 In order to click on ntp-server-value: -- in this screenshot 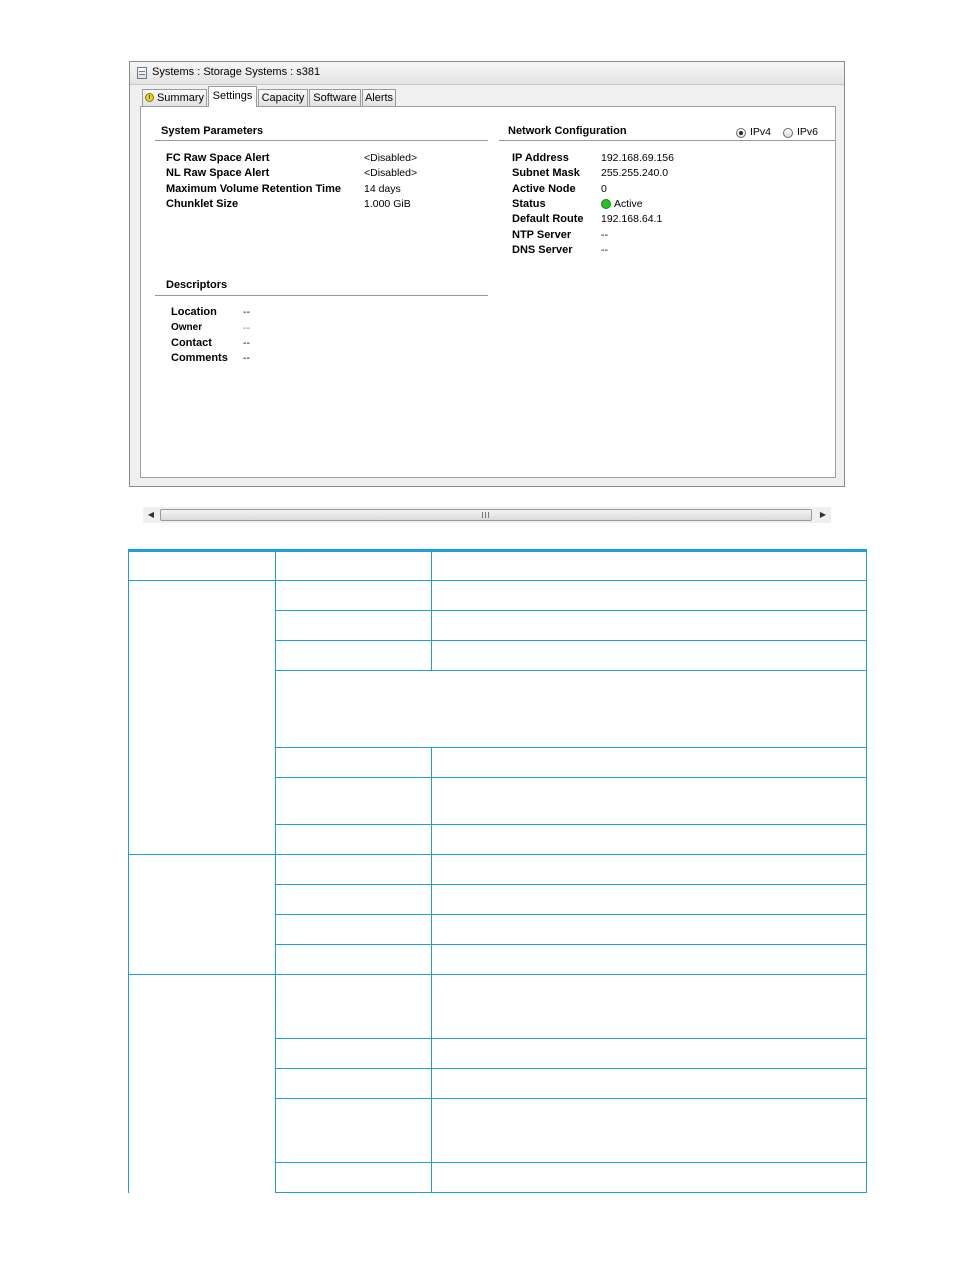, I will do `click(604, 235)`.